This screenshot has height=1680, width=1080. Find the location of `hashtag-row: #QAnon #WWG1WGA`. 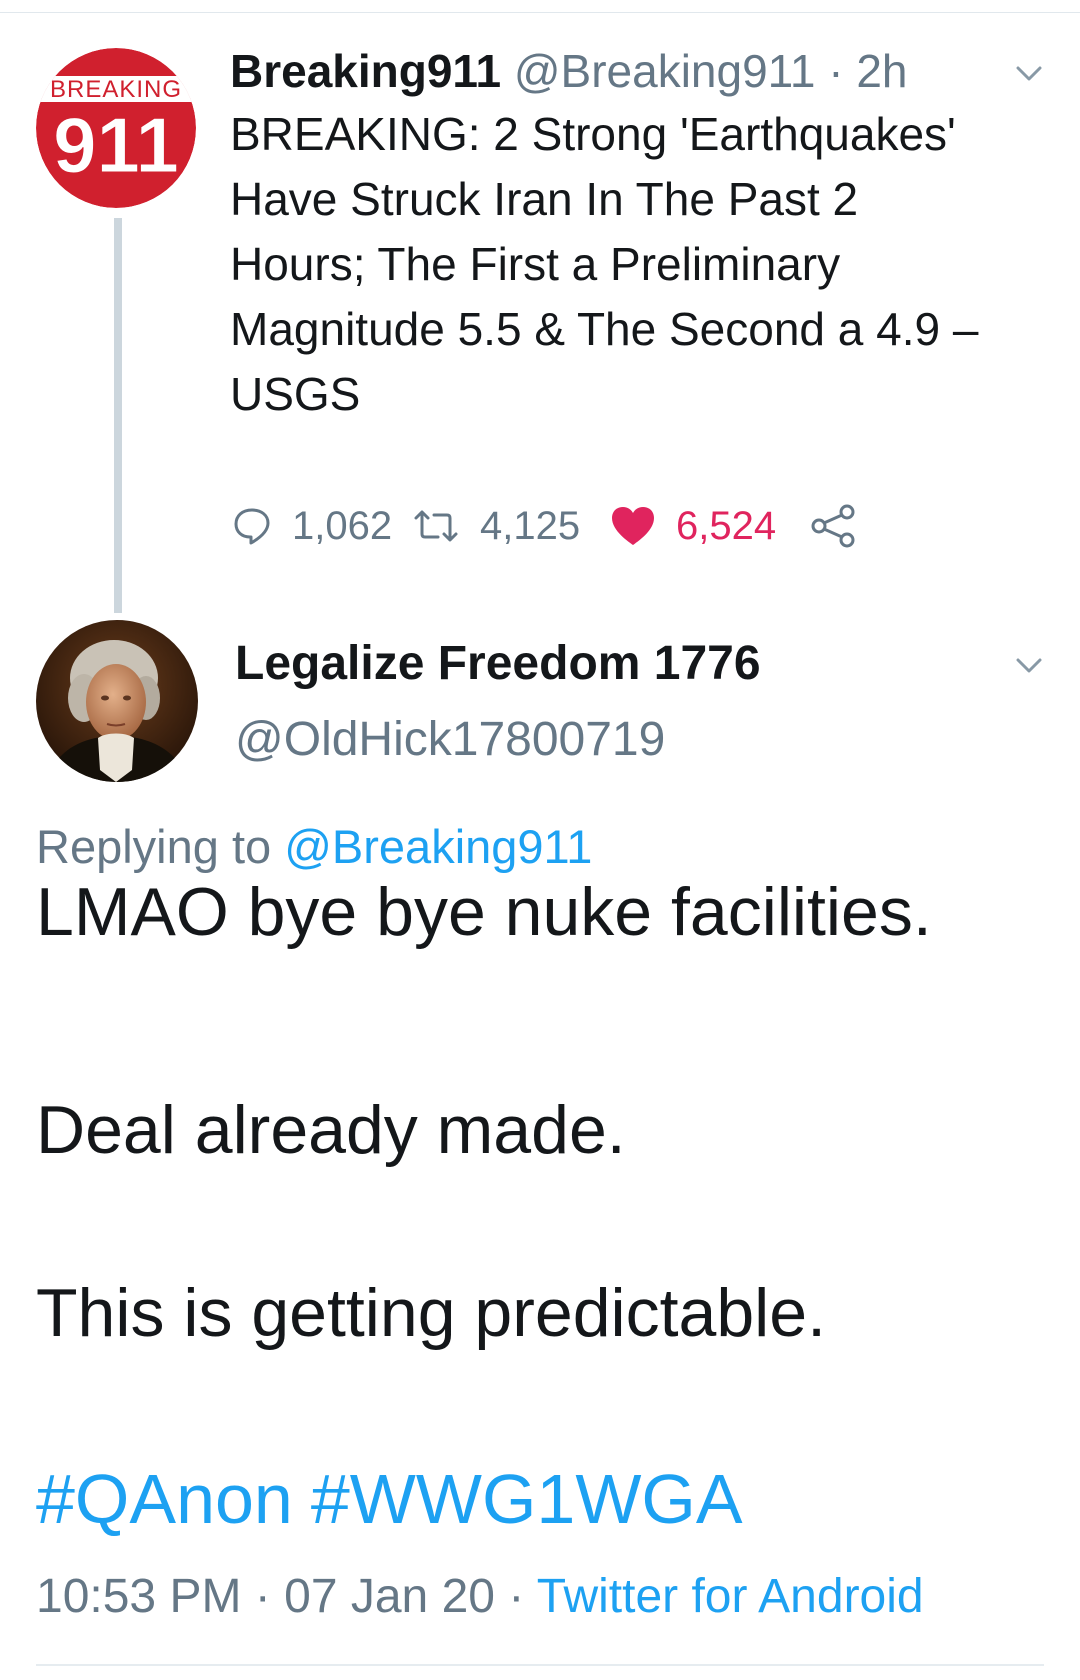

hashtag-row: #QAnon #WWG1WGA is located at coordinates (398, 1499).